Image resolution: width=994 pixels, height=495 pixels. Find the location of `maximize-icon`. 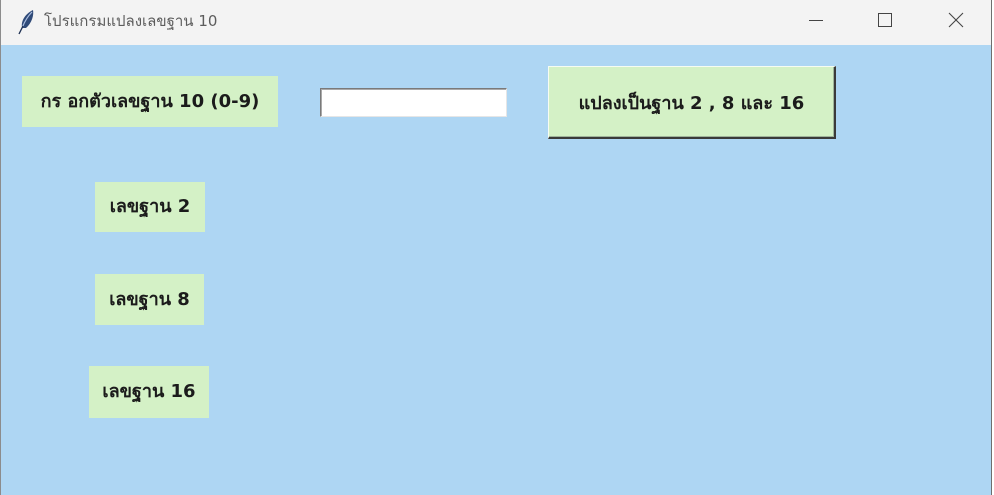

maximize-icon is located at coordinates (885, 22).